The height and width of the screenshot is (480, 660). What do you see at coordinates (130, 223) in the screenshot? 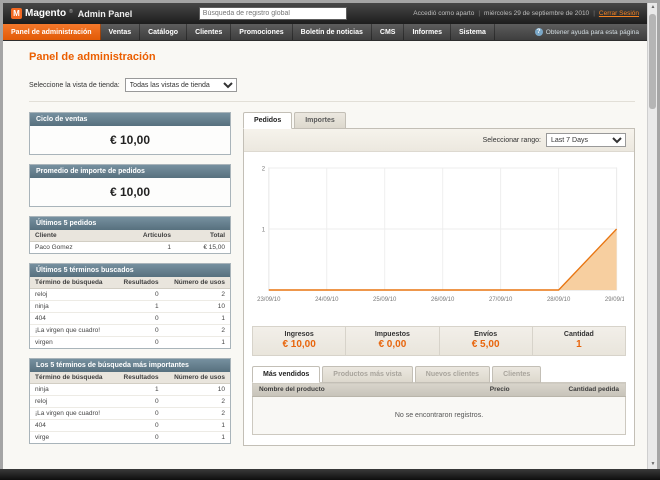
I see `box-title: Últimos 5 pedidos` at bounding box center [130, 223].